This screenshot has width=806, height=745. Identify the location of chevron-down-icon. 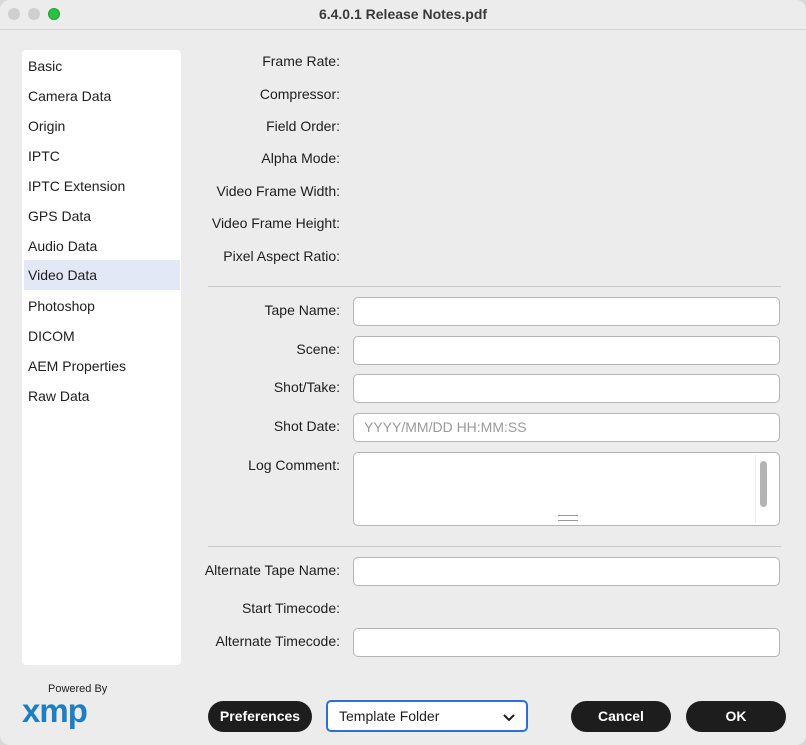
(509, 721).